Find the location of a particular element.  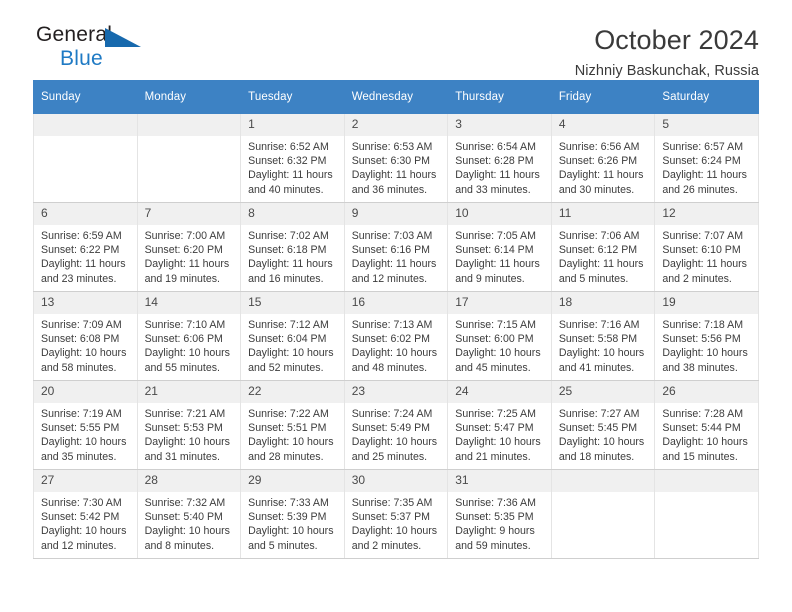

sunset-time: Sunset: 5:35 PM is located at coordinates (494, 517).